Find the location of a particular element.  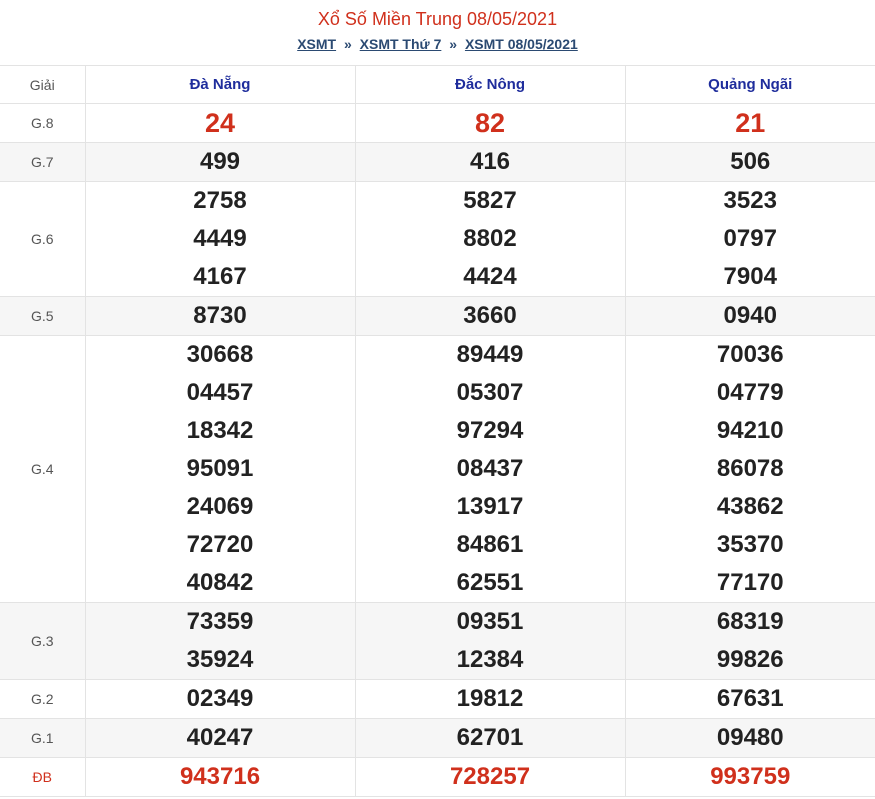

result-cell: 728257 is located at coordinates (490, 777).